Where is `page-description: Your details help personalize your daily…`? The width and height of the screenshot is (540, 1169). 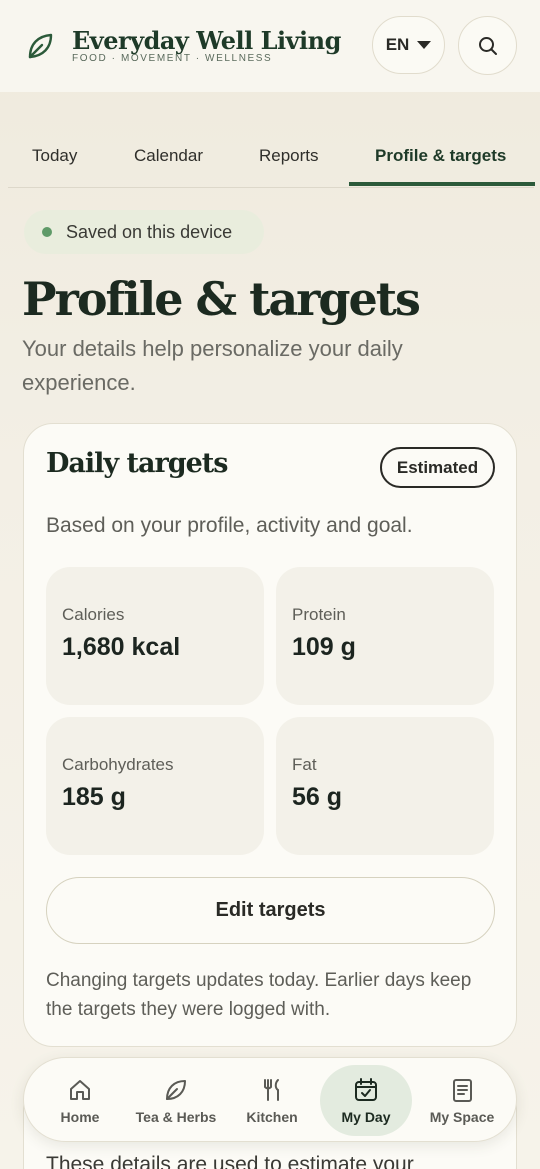
page-description: Your details help personalize your daily… is located at coordinates (212, 365).